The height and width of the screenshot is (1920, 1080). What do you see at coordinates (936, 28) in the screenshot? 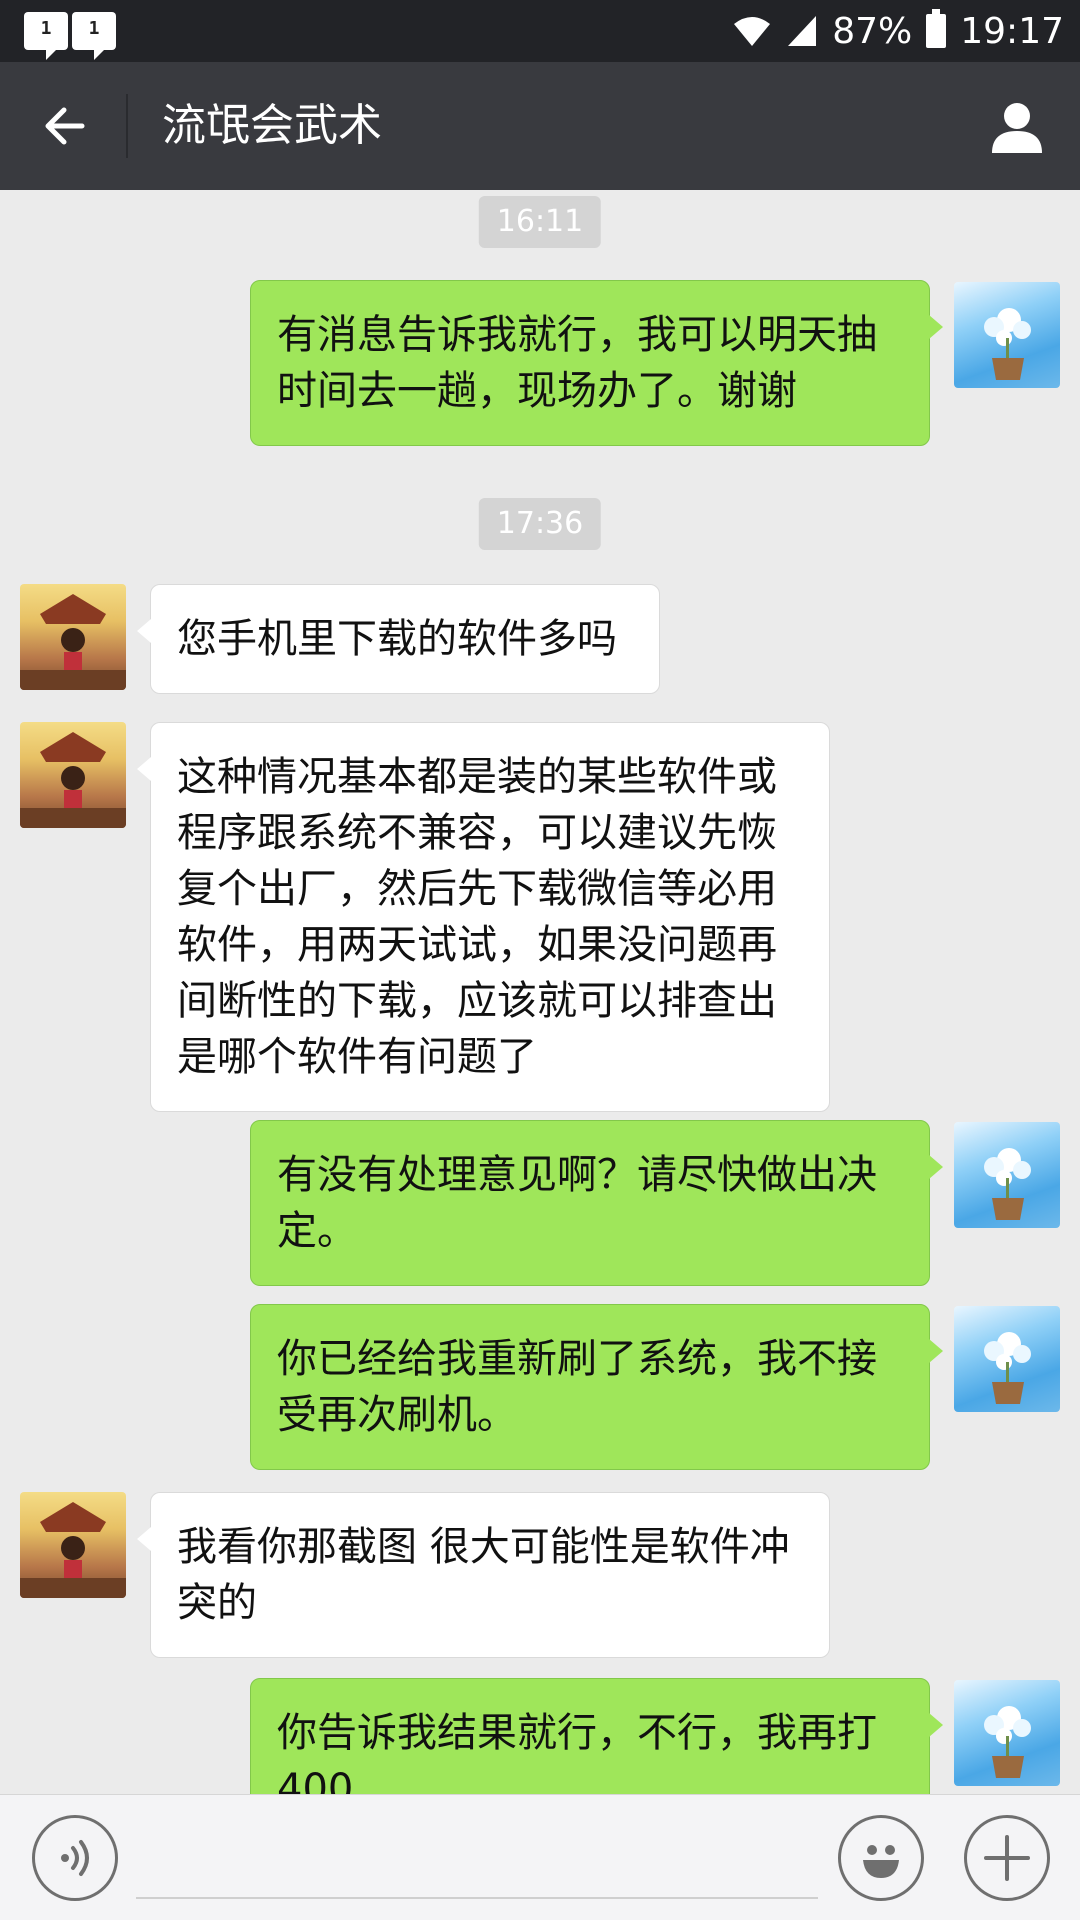
I see `battery-icon` at bounding box center [936, 28].